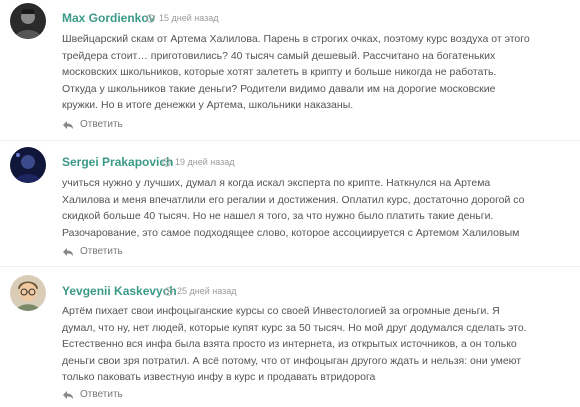  I want to click on comment-timestamp: 19 дней назад, so click(198, 162).